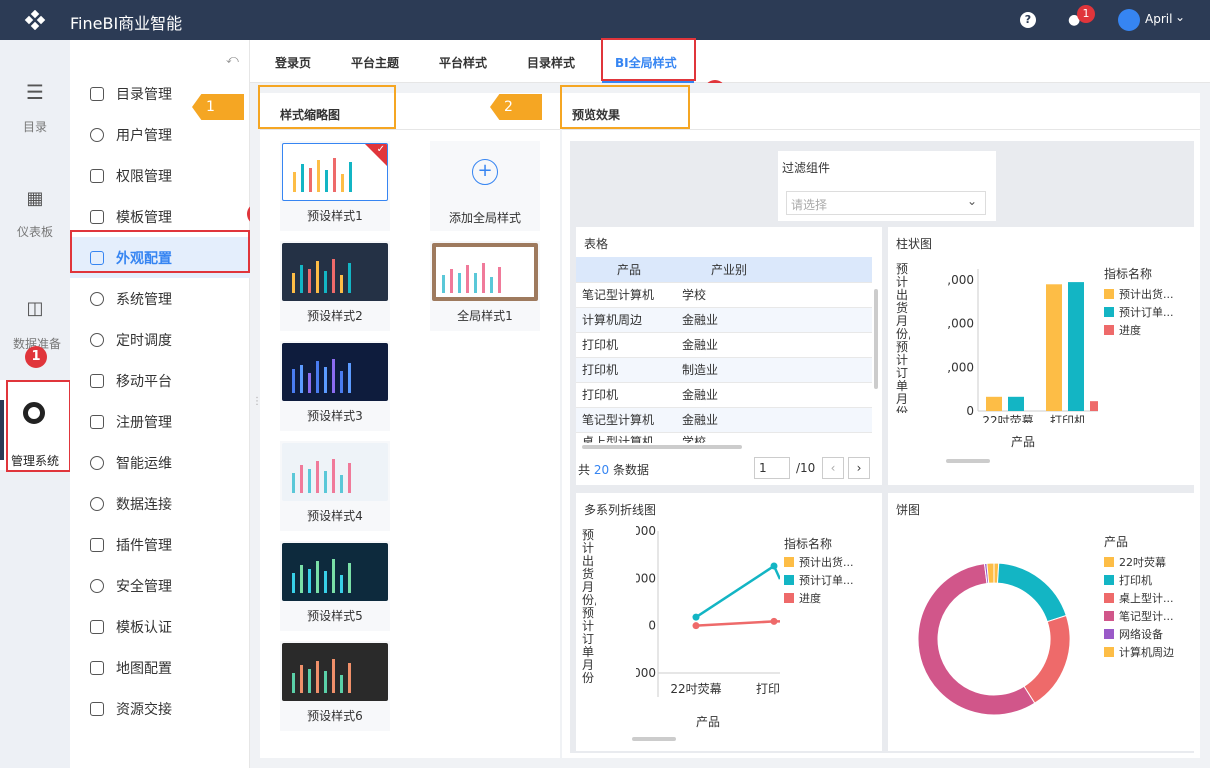 The image size is (1210, 768). Describe the element at coordinates (772, 468) in the screenshot. I see `page-input: 1` at that location.